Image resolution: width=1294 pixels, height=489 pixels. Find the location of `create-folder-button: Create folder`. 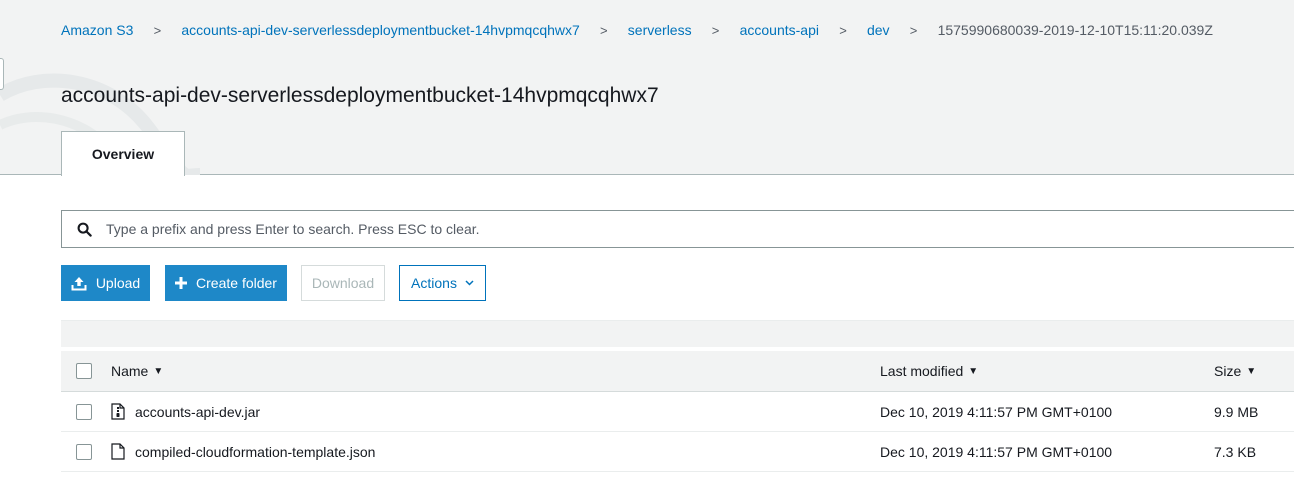

create-folder-button: Create folder is located at coordinates (226, 283).